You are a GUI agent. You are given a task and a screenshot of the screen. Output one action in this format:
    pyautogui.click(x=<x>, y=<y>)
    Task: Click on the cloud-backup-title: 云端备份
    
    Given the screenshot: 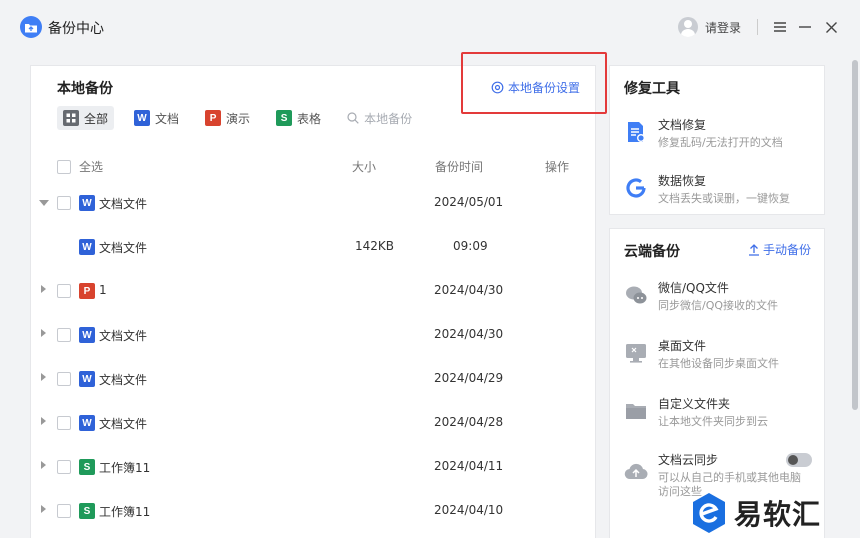 What is the action you would take?
    pyautogui.click(x=652, y=252)
    